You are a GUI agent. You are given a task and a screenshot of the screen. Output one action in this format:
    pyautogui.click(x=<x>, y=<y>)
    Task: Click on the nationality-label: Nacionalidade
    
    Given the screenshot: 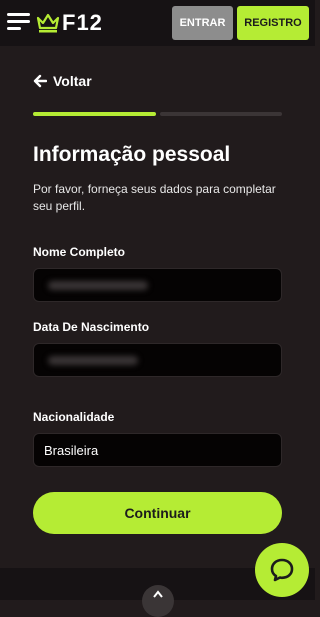 What is the action you would take?
    pyautogui.click(x=74, y=417)
    